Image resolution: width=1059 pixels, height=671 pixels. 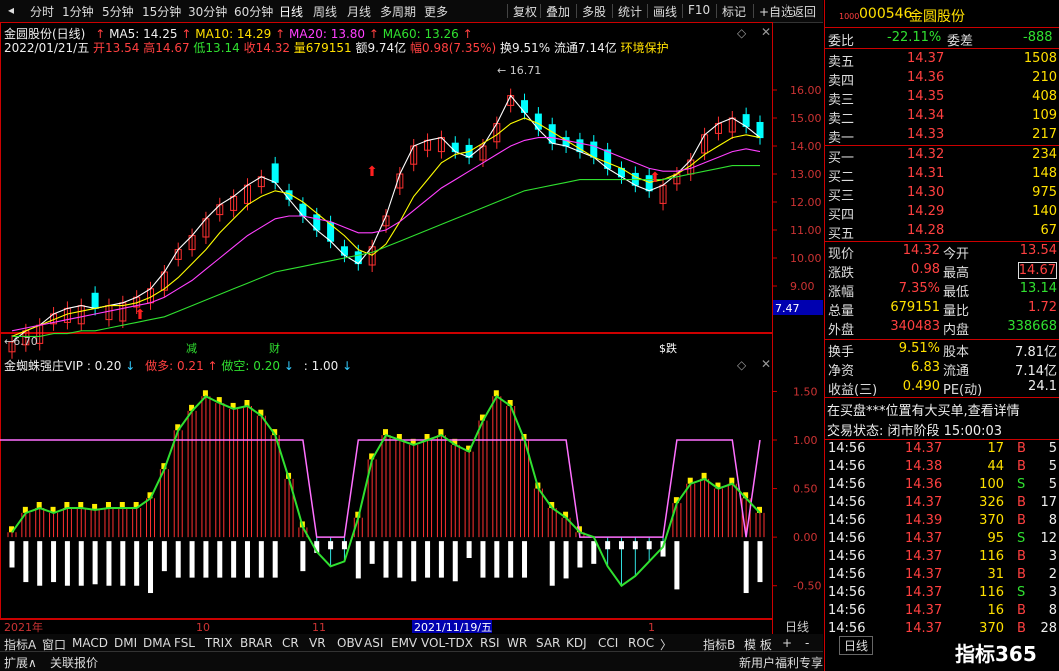 What do you see at coordinates (942, 409) in the screenshot?
I see `big-order-notice: 在买盘***位置有大买单,查看详情` at bounding box center [942, 409].